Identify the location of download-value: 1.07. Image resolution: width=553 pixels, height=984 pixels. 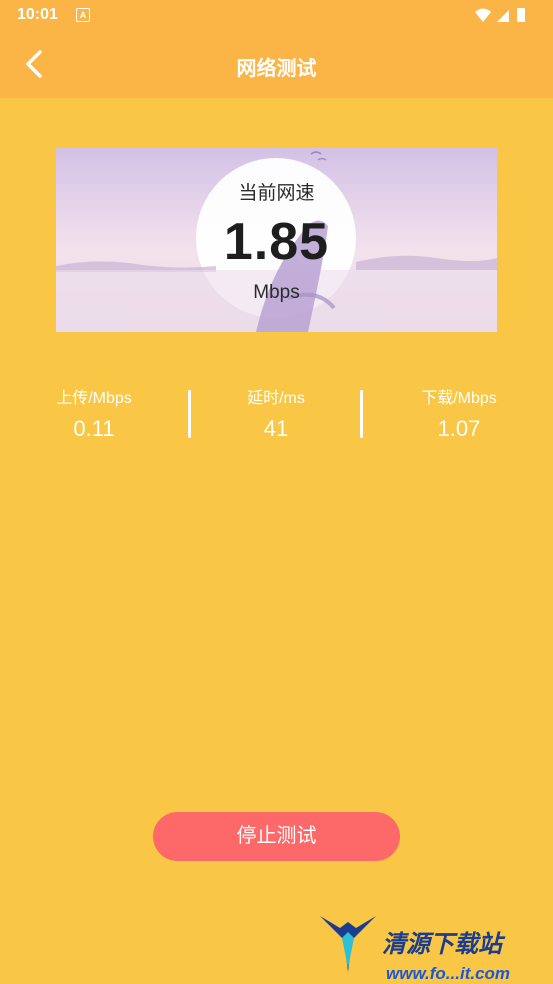
(459, 428).